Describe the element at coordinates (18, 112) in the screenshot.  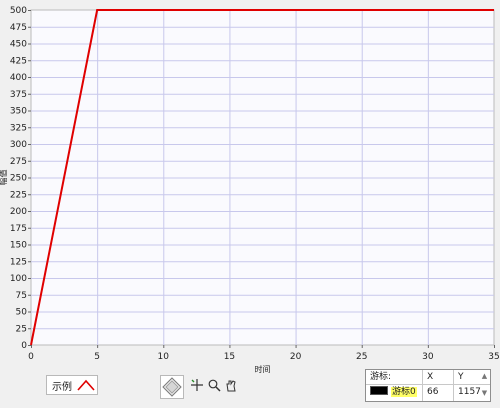
I see `y-tick-label: 350` at that location.